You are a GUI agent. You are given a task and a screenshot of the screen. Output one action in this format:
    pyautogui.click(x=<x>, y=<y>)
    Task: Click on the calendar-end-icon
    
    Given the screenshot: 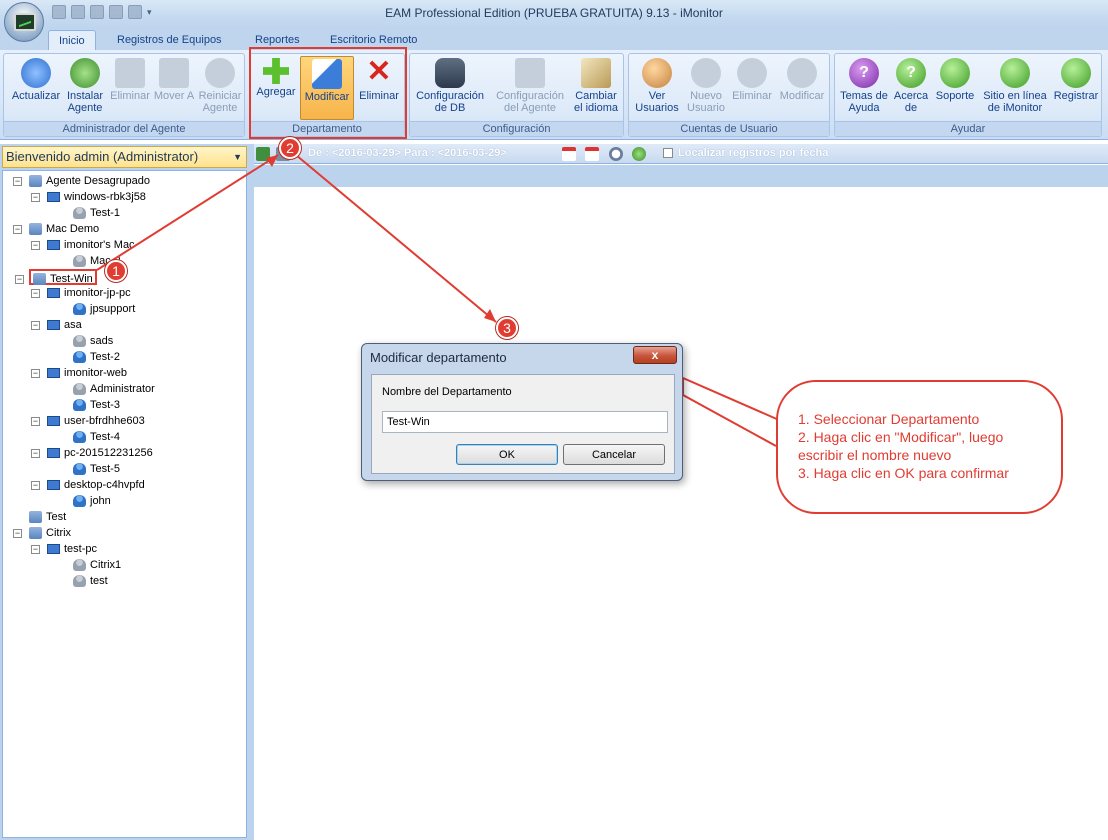 What is the action you would take?
    pyautogui.click(x=592, y=154)
    